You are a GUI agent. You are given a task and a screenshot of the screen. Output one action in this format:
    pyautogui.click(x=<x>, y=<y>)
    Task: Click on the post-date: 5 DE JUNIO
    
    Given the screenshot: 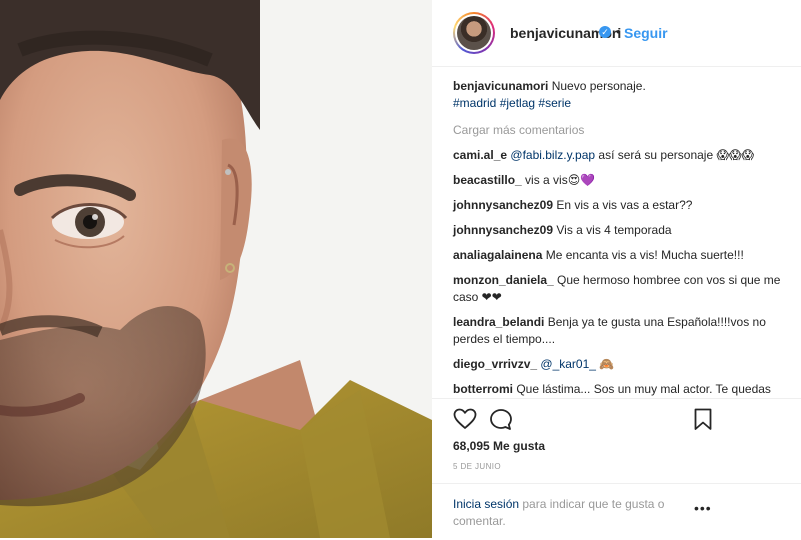 What is the action you would take?
    pyautogui.click(x=477, y=466)
    